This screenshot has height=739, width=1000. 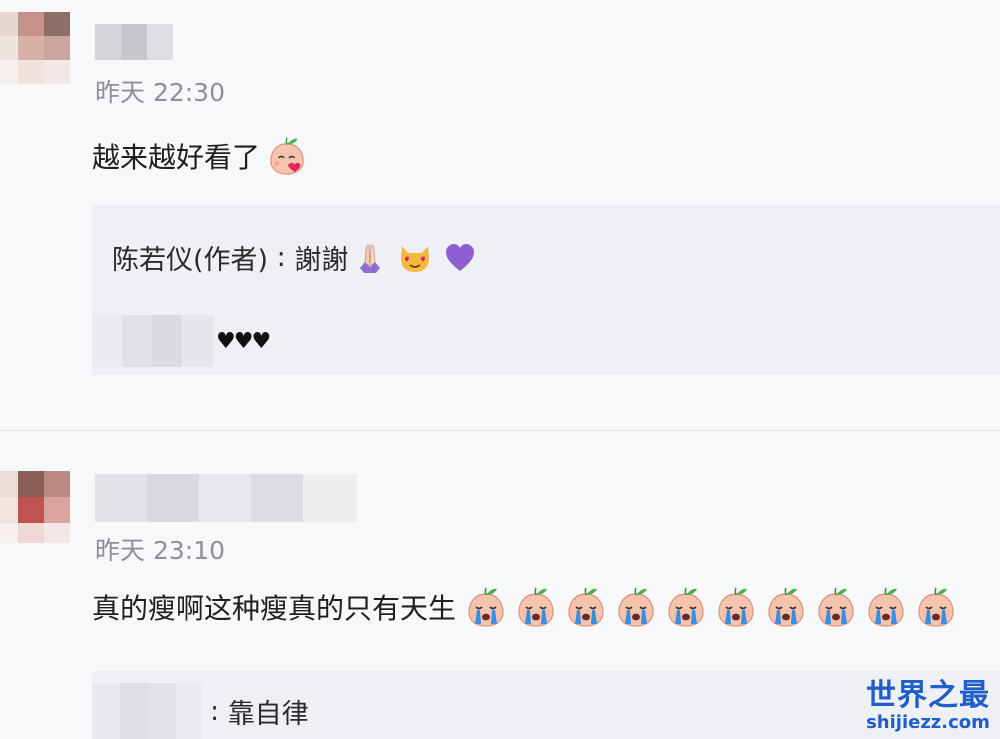 What do you see at coordinates (460, 257) in the screenshot?
I see `purple-heart-icon` at bounding box center [460, 257].